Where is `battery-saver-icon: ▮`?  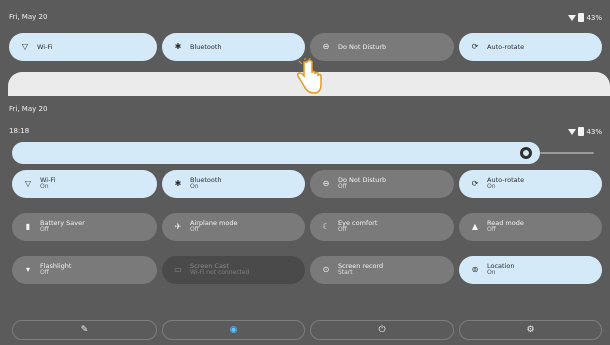
battery-saver-icon: ▮ is located at coordinates (28, 226).